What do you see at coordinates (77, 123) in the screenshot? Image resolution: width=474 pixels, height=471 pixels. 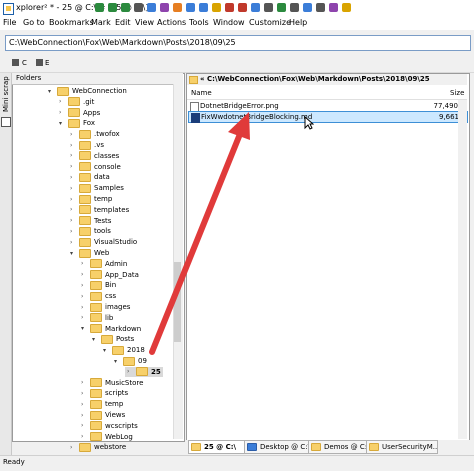 I see `tree-item: ▾ Fox` at bounding box center [77, 123].